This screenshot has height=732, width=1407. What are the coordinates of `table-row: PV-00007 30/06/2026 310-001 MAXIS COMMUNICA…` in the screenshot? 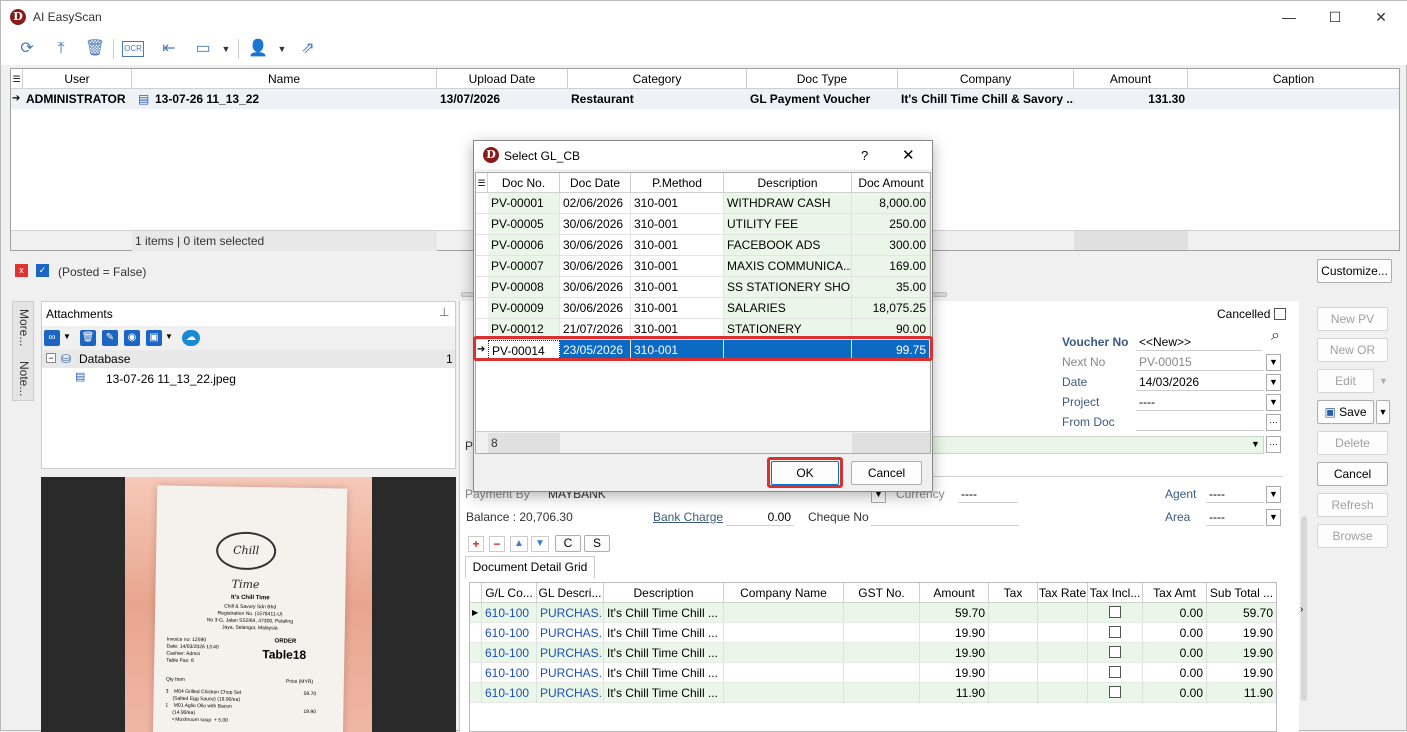 It's located at (703, 266).